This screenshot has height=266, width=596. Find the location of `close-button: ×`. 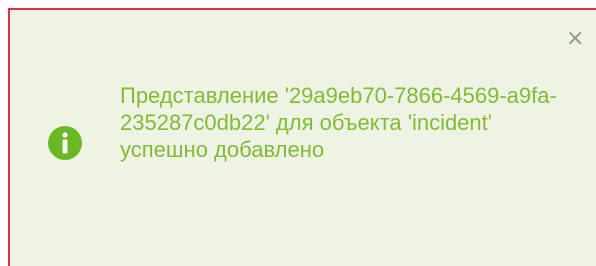

close-button: × is located at coordinates (575, 39).